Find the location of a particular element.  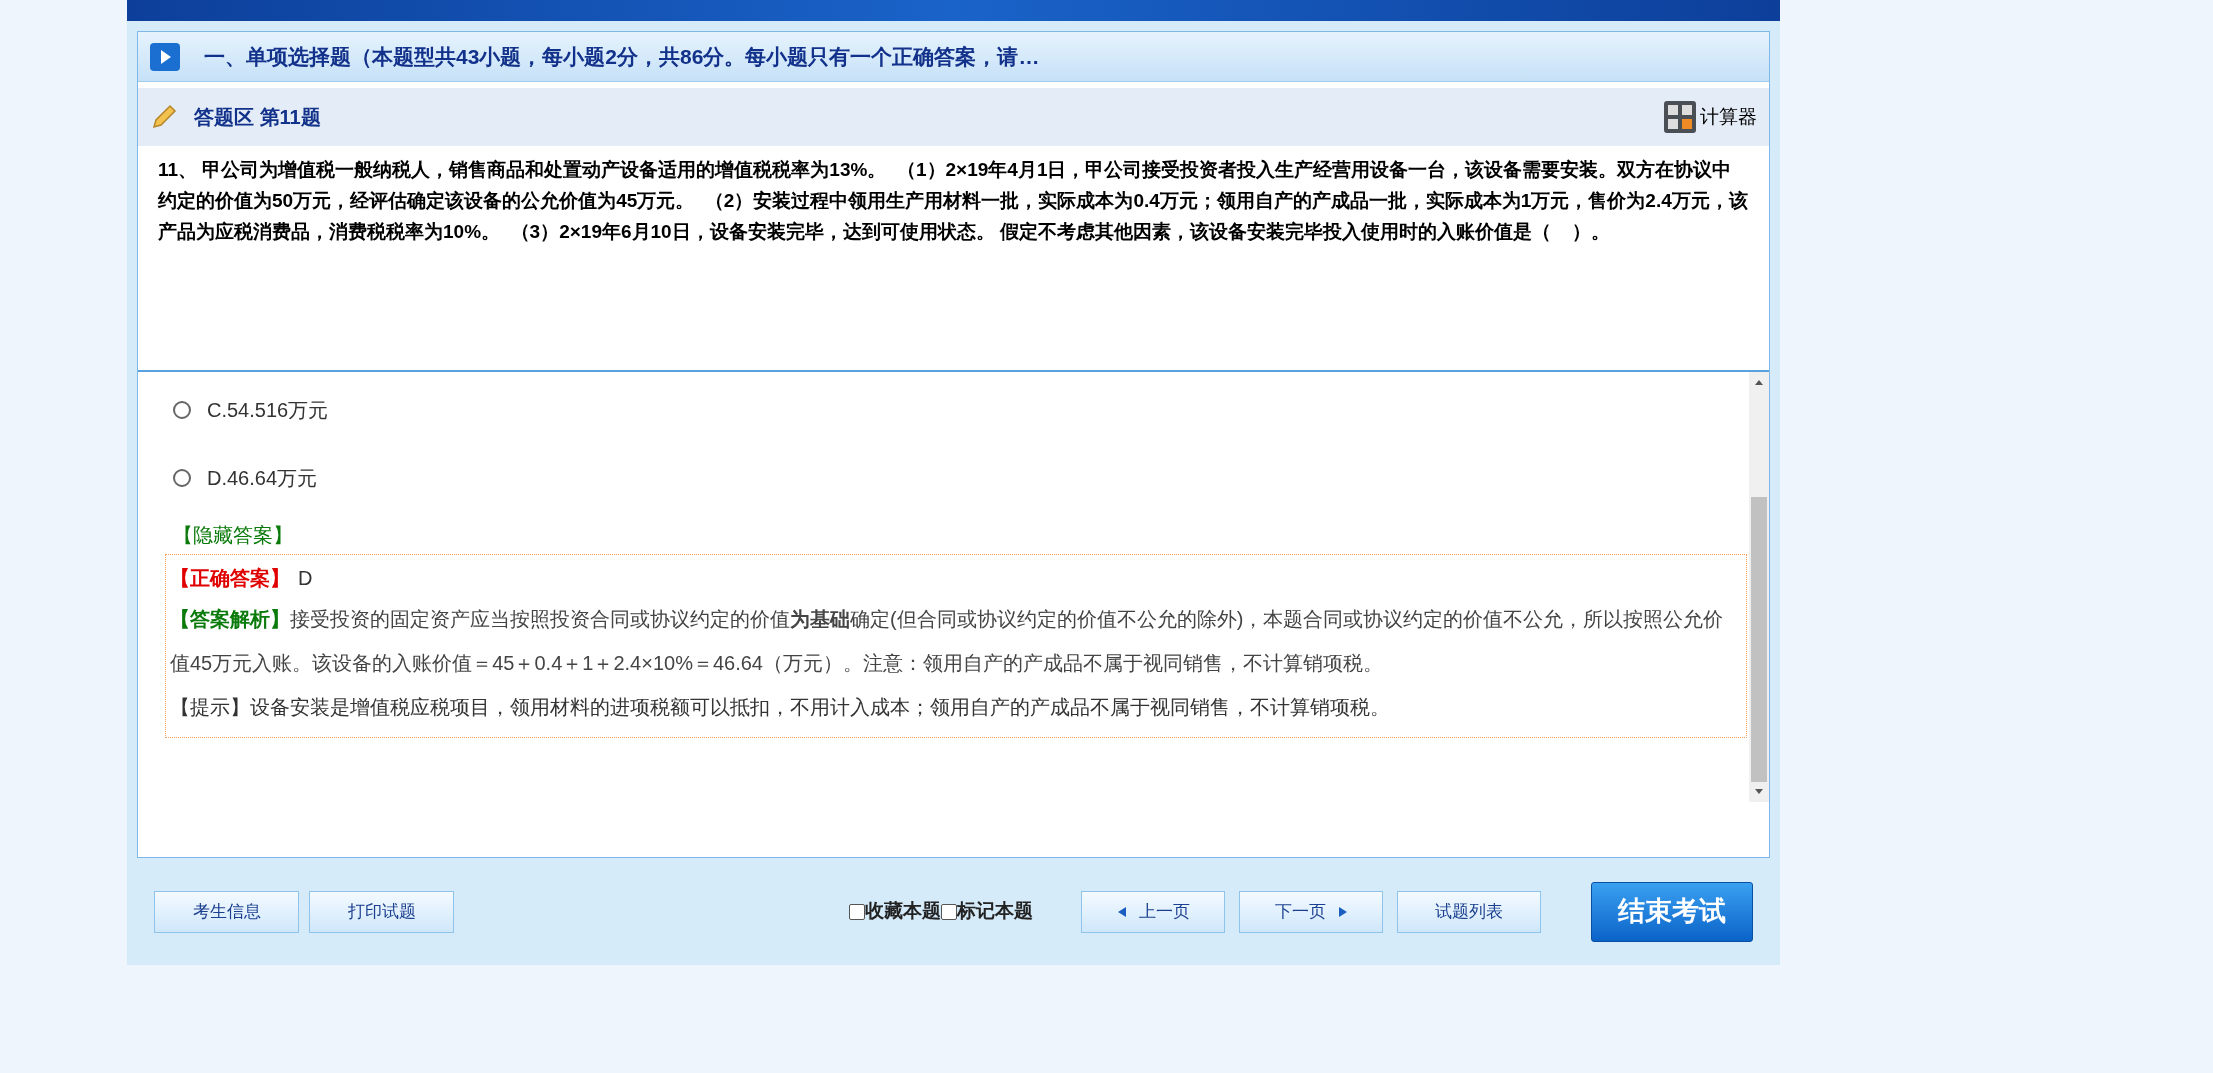

hint-text: 【提示】设备安装是增值税应税项目，领用材料的进项税额可以抵扣，不用计入成本；领用自产的产成品不属于视同销售，不计算销项税。 is located at coordinates (780, 707).